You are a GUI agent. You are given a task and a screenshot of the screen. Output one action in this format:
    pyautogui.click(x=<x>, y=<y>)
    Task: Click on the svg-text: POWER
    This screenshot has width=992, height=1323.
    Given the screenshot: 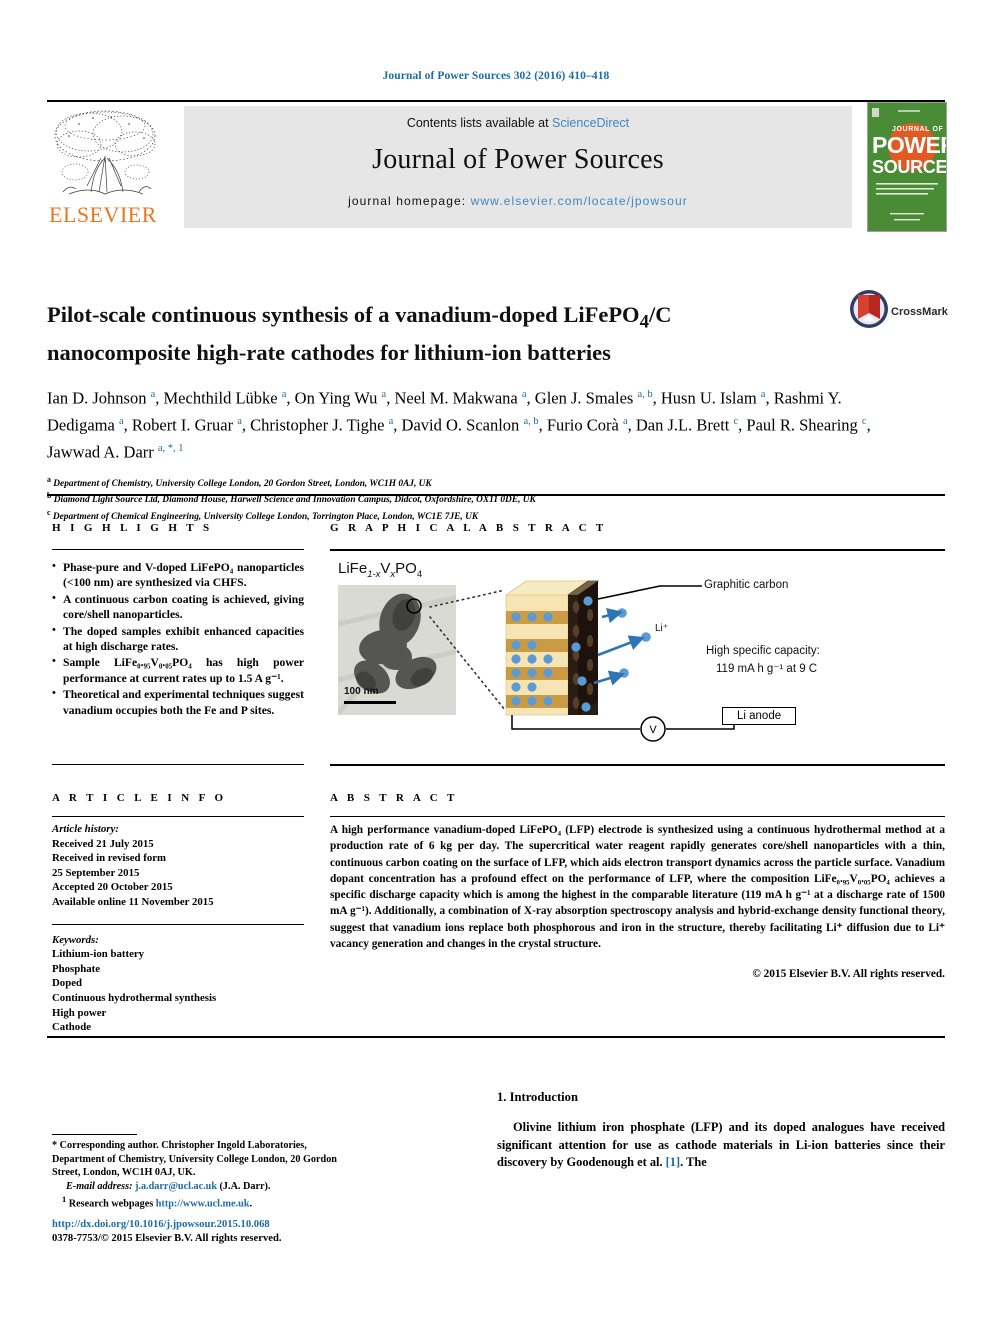 What is the action you would take?
    pyautogui.click(x=909, y=145)
    